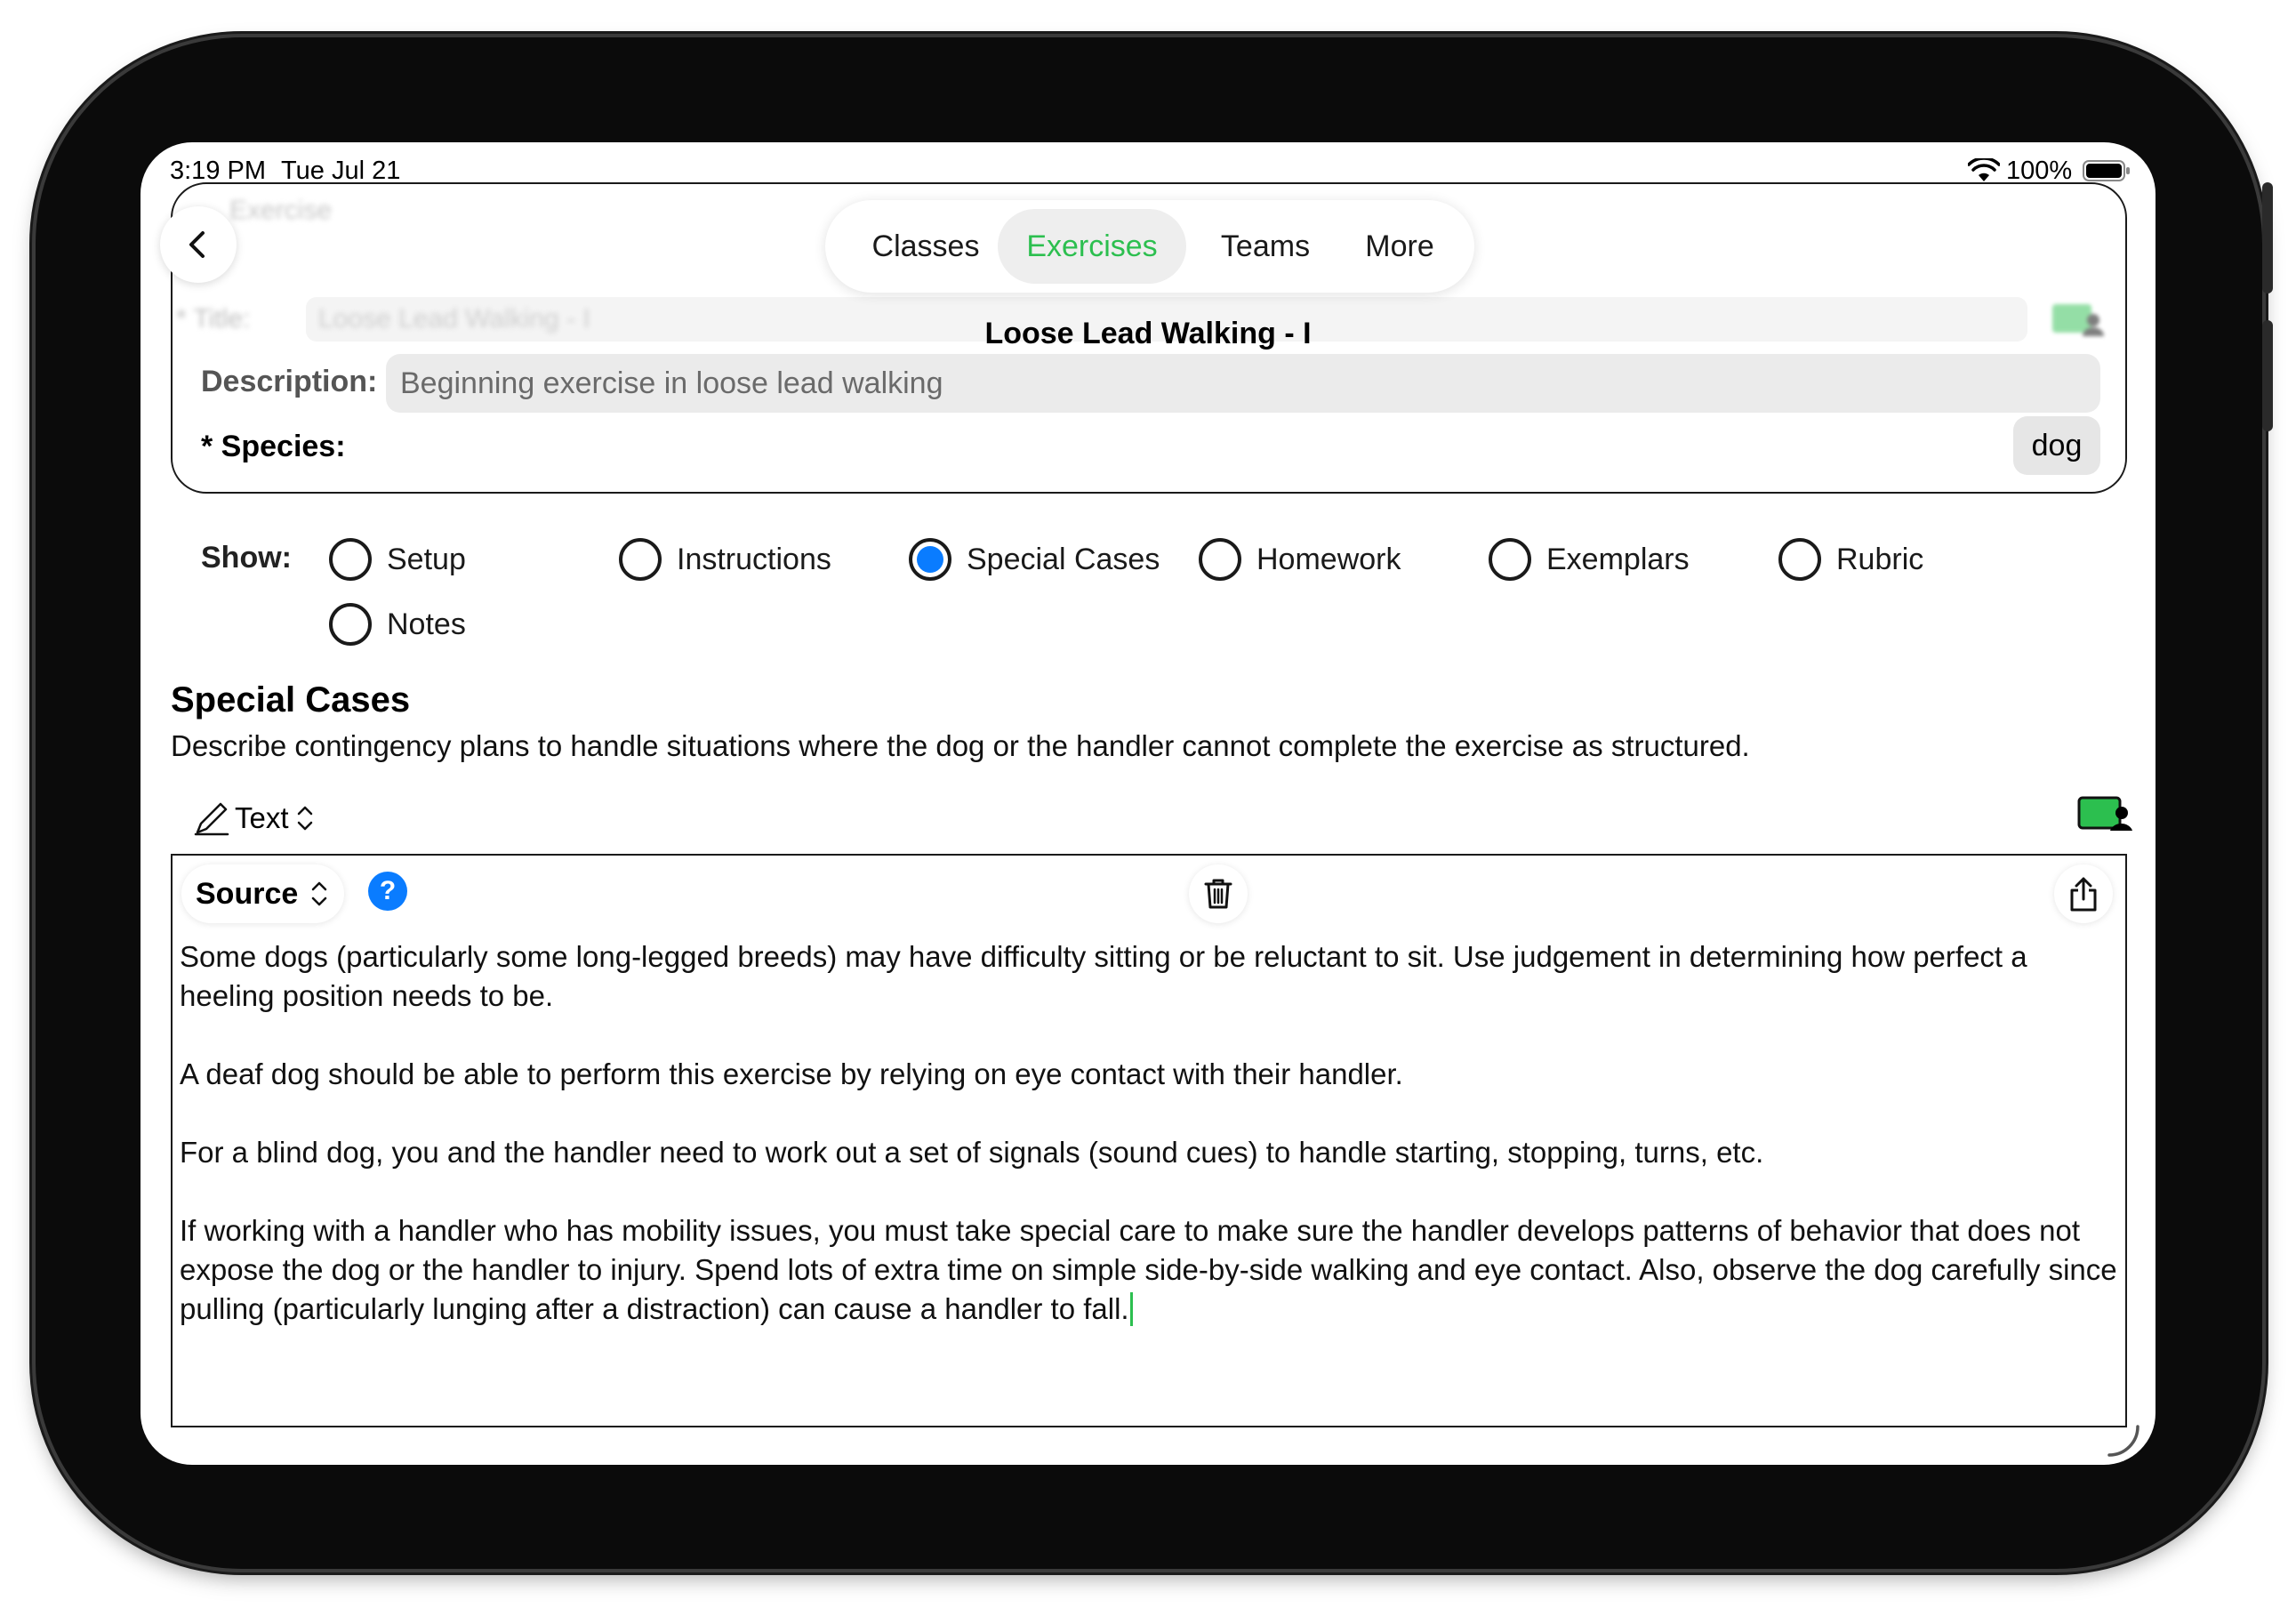 This screenshot has width=2296, height=1608. I want to click on source-selector: Source, so click(263, 893).